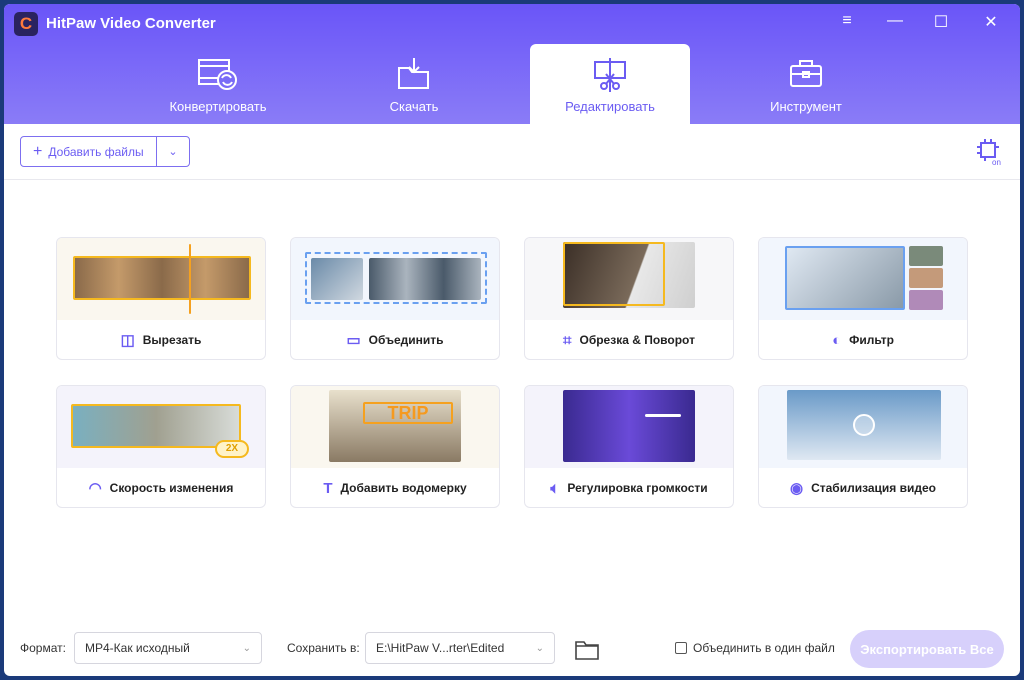  Describe the element at coordinates (806, 106) in the screenshot. I see `tab-label: Инструмент` at that location.